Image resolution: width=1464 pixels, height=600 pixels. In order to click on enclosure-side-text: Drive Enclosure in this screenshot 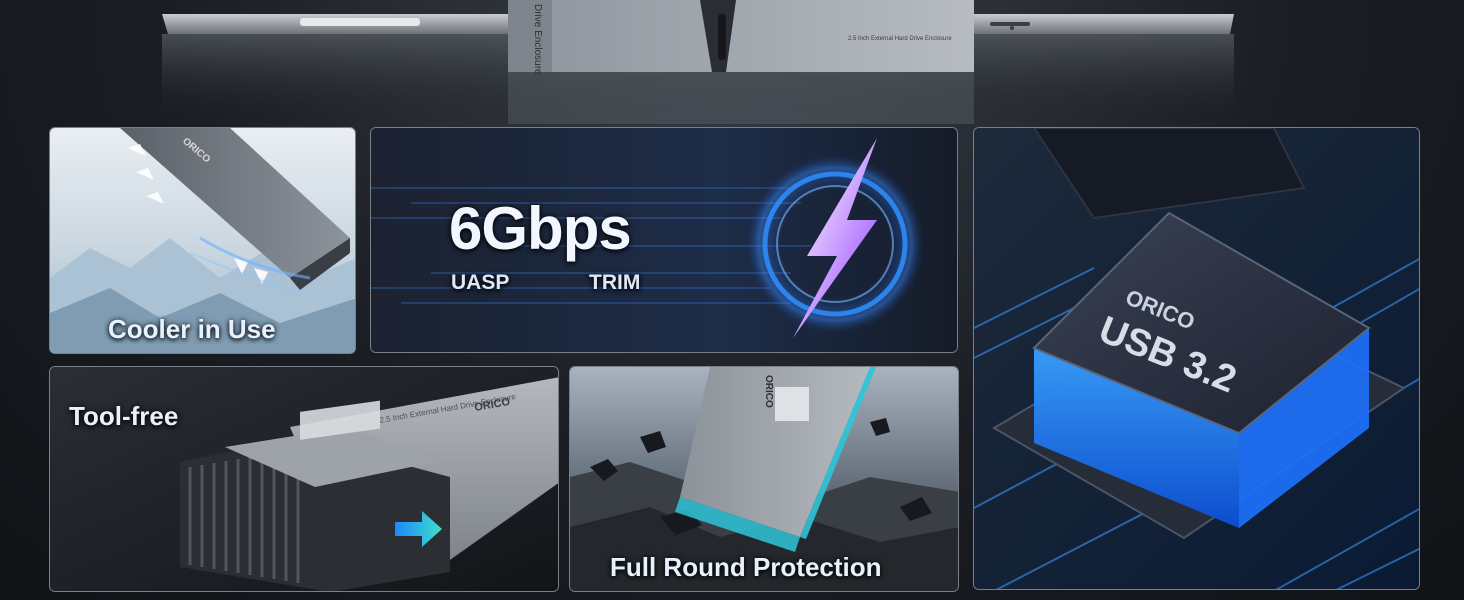, I will do `click(537, 39)`.